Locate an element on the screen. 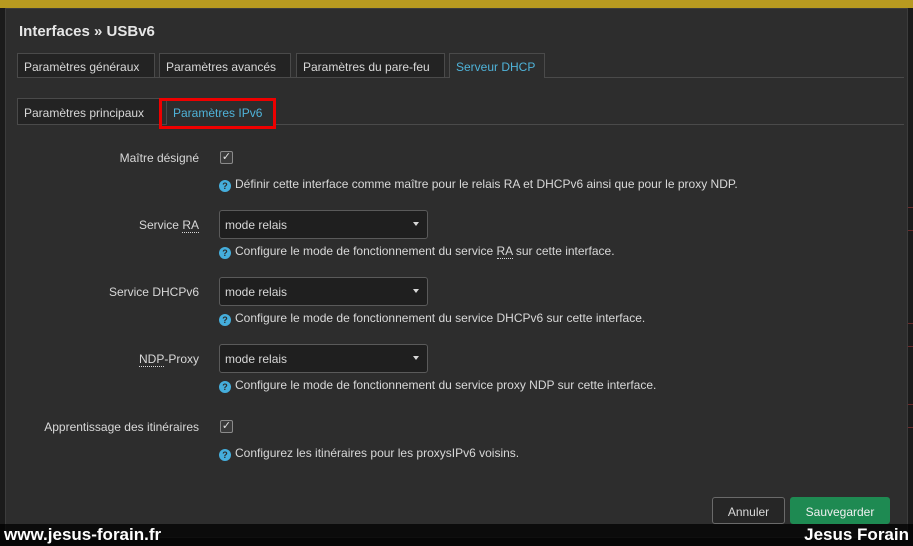 This screenshot has width=913, height=546. dhcpv6-select: mode relais is located at coordinates (323, 291).